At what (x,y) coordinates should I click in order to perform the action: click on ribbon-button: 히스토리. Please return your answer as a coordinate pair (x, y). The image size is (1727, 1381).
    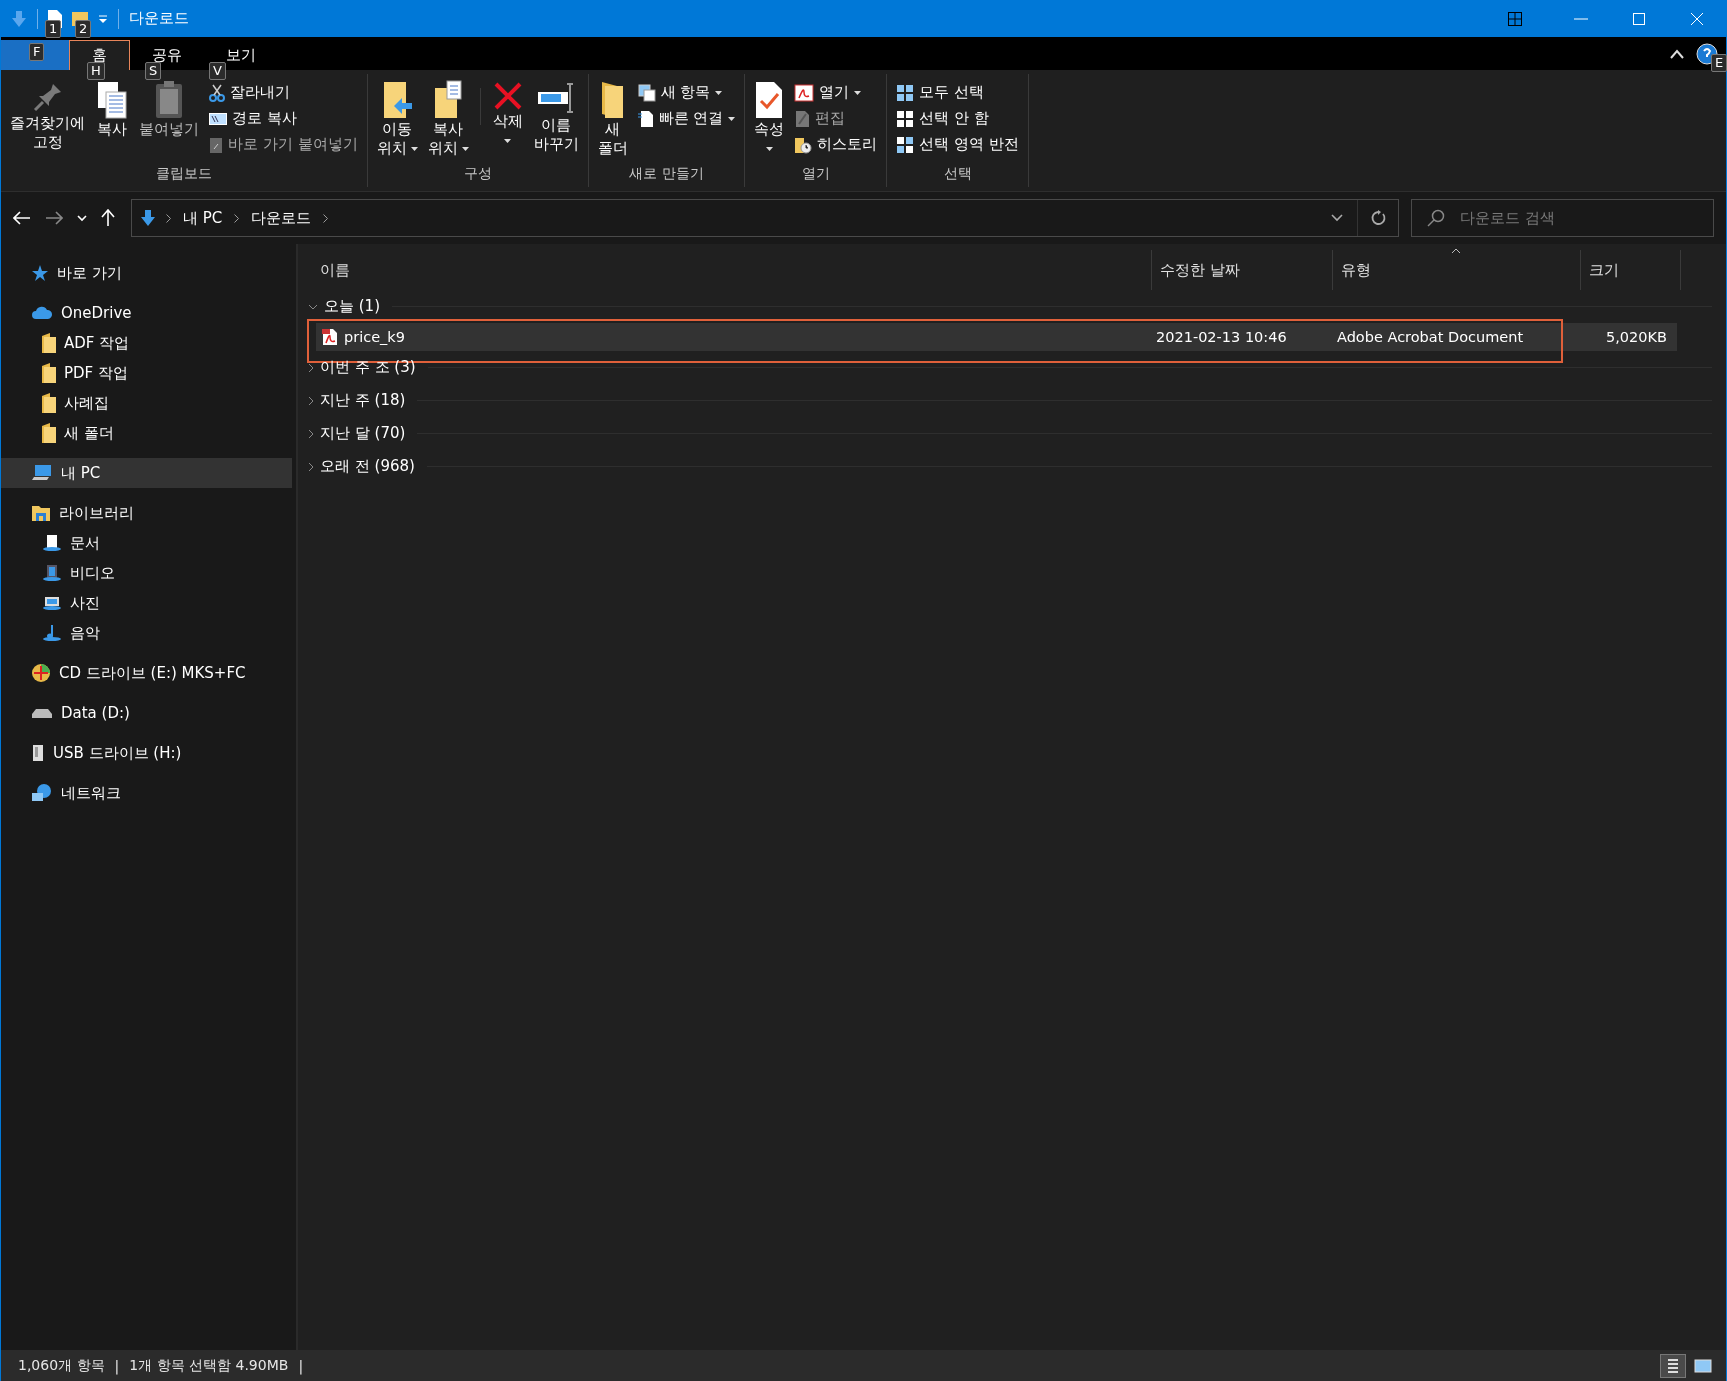
    Looking at the image, I should click on (836, 144).